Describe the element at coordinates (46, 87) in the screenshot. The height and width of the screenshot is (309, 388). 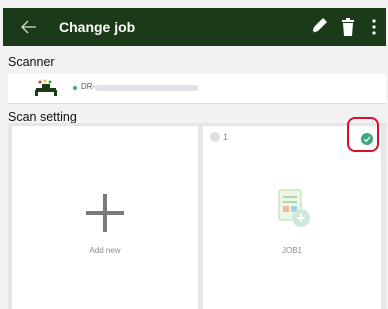
I see `scanner-icon` at that location.